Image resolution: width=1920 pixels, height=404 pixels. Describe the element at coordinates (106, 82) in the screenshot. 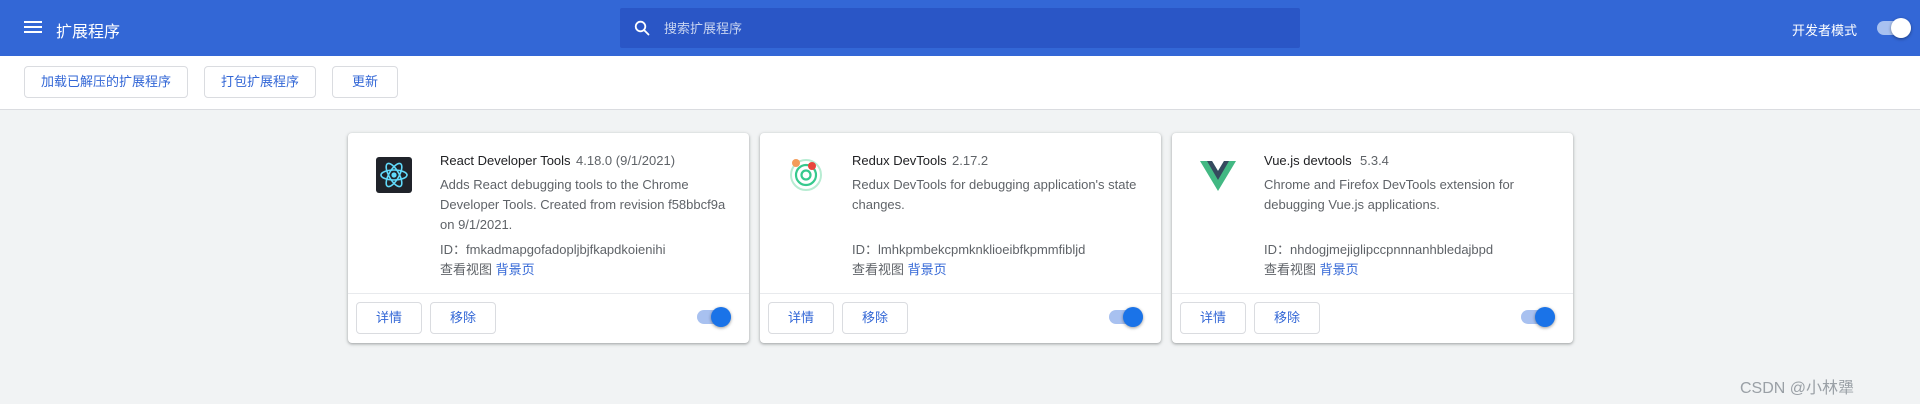

I see `load-unpacked-button: 加载已解压的扩展程序` at that location.